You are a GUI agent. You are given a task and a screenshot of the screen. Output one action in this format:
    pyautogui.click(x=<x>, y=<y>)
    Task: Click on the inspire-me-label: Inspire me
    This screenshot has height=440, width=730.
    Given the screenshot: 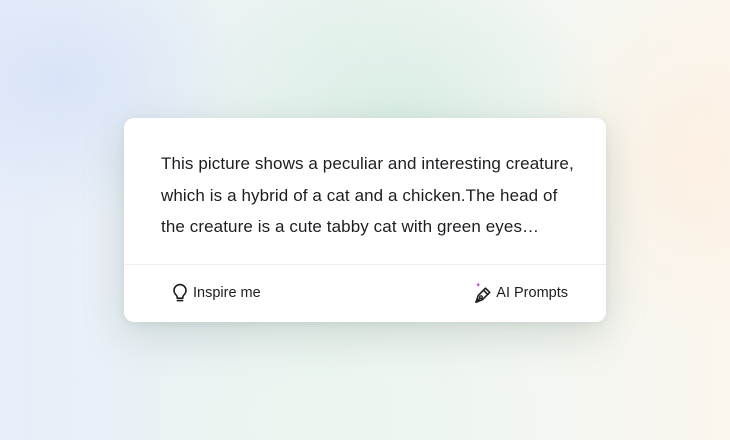 What is the action you would take?
    pyautogui.click(x=227, y=293)
    